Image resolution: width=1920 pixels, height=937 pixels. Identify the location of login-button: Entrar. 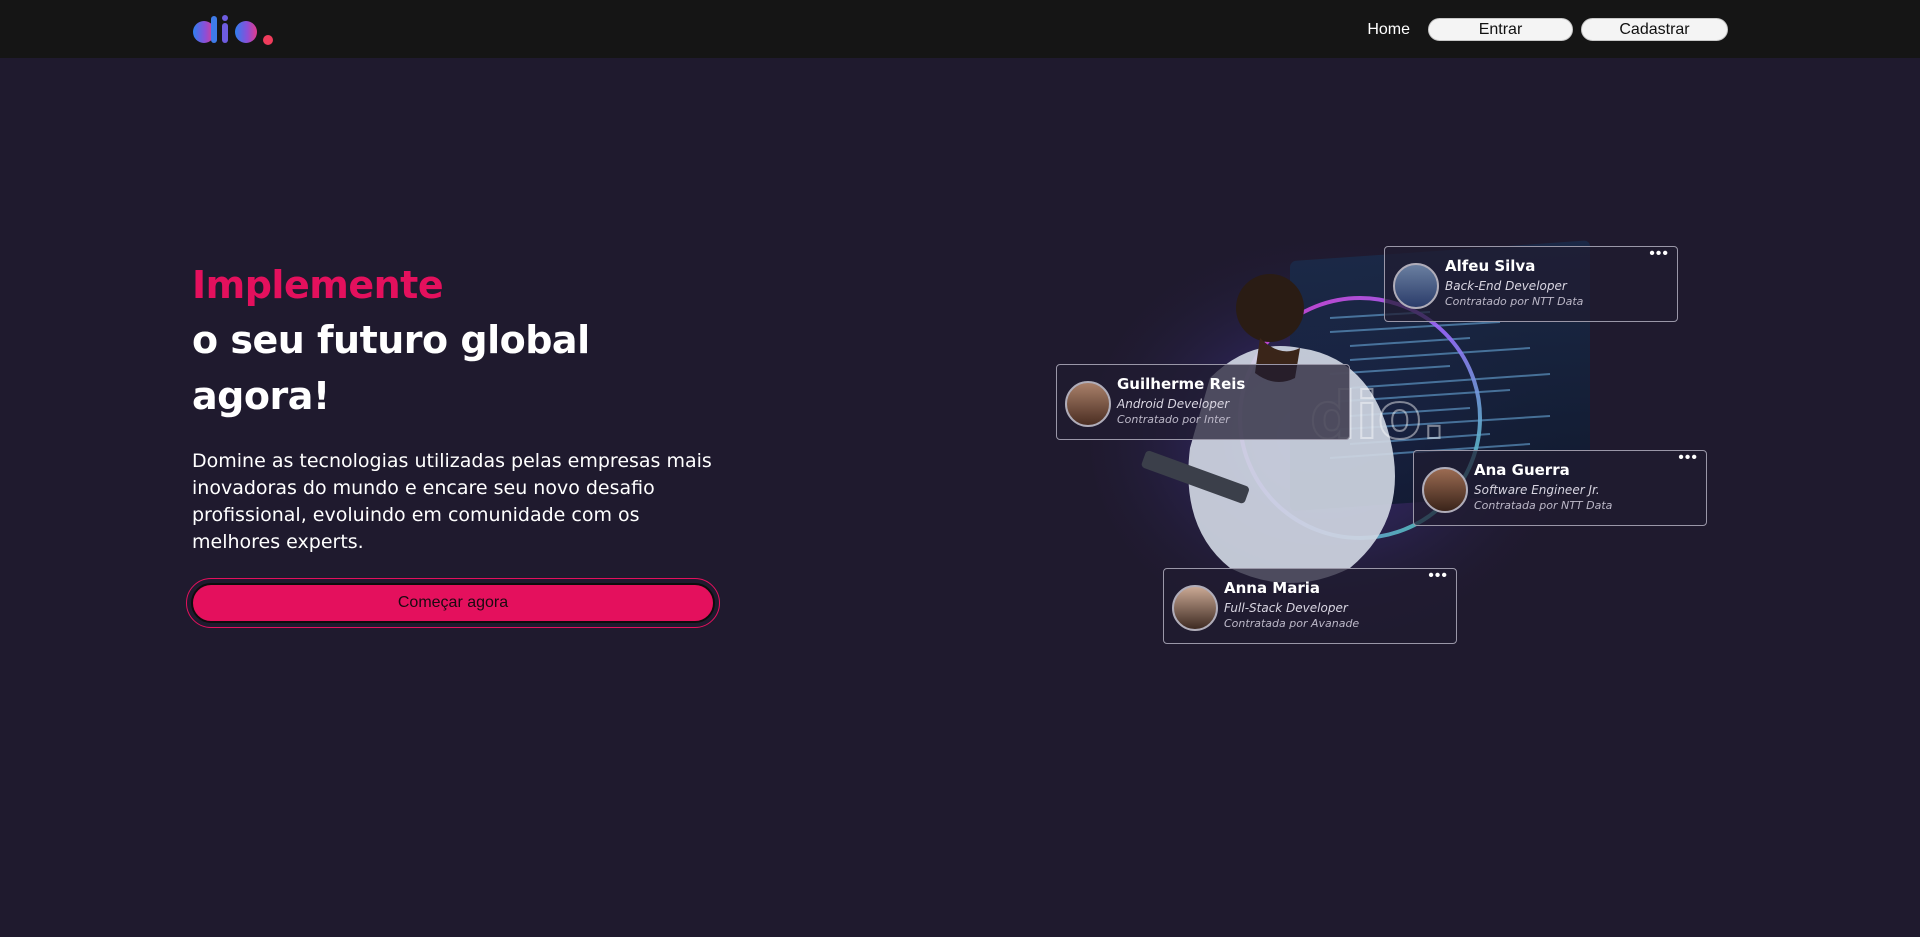
(1500, 29).